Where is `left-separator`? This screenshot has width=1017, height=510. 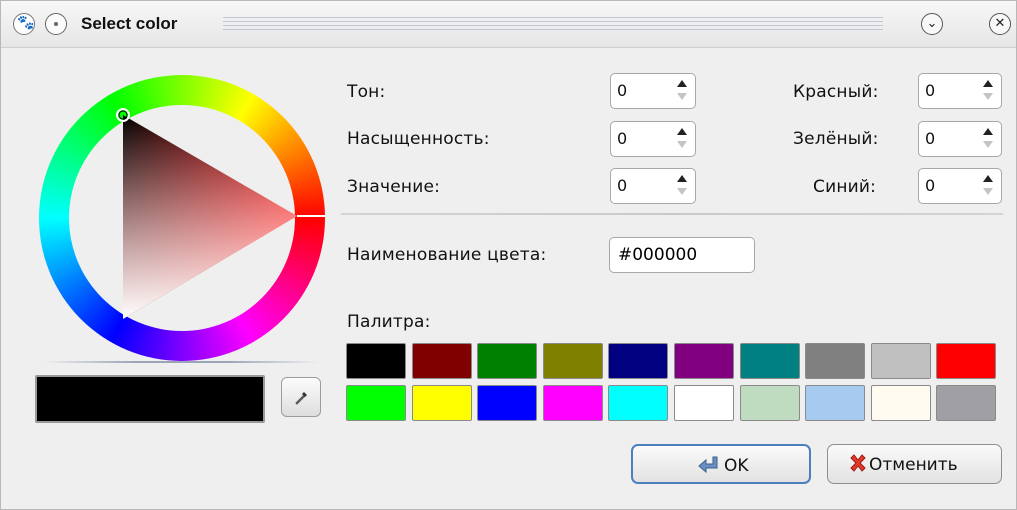
left-separator is located at coordinates (181, 362).